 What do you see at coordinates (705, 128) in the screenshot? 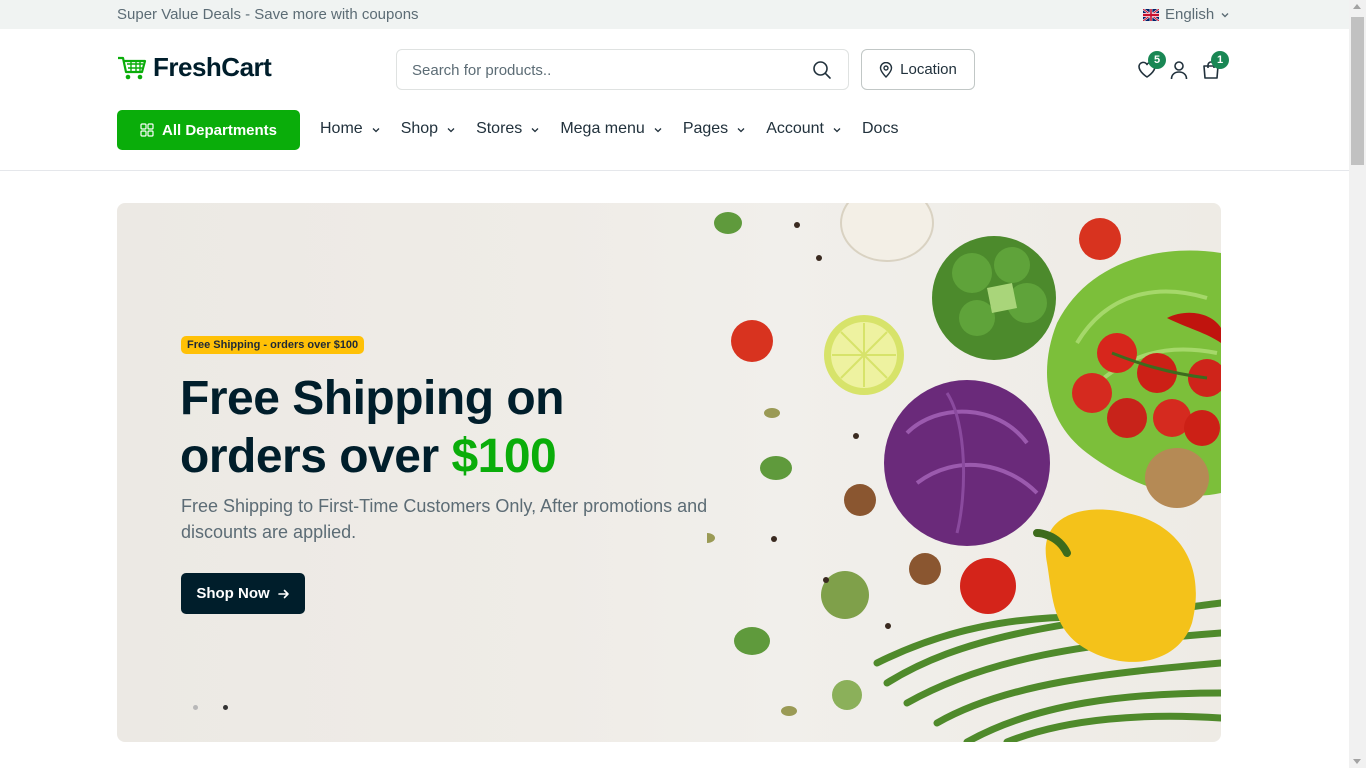
I see `nav-item-label: Pages` at bounding box center [705, 128].